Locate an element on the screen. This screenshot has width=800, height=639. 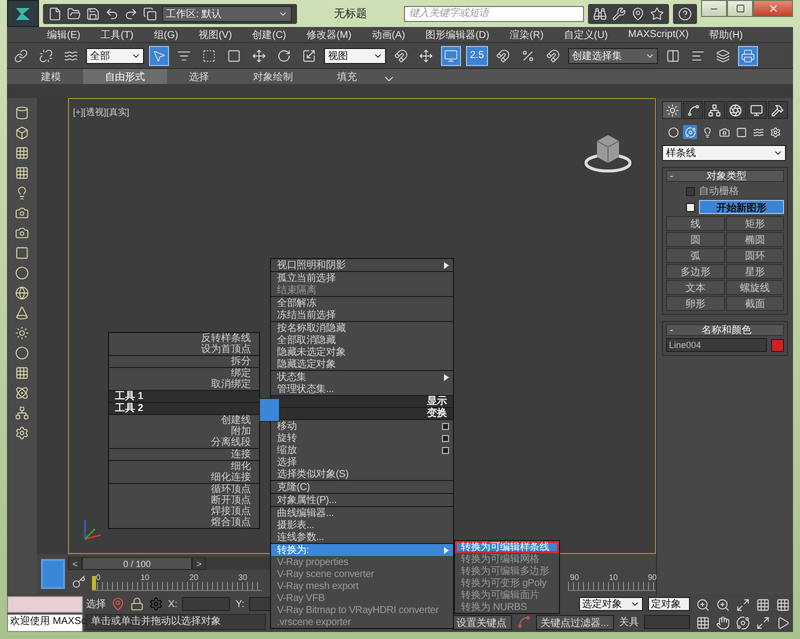
ribbon-tab: 建模 is located at coordinates (51, 76).